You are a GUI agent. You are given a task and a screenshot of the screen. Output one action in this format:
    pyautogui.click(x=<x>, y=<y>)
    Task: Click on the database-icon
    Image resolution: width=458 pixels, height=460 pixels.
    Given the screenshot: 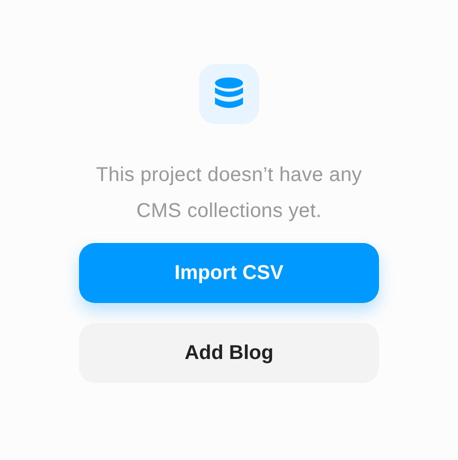 What is the action you would take?
    pyautogui.click(x=229, y=94)
    